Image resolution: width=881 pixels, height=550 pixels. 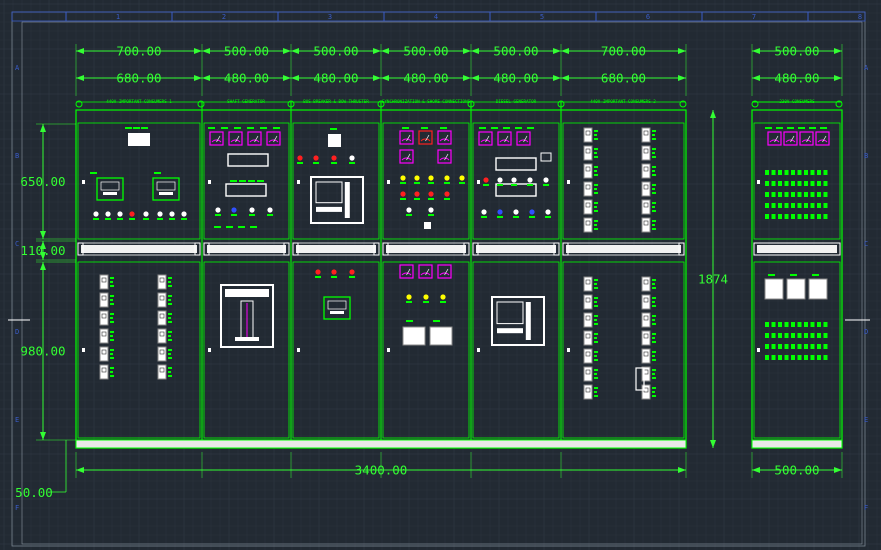 What do you see at coordinates (246, 101) in the screenshot?
I see `section-title: SHAFT GENERATOR` at bounding box center [246, 101].